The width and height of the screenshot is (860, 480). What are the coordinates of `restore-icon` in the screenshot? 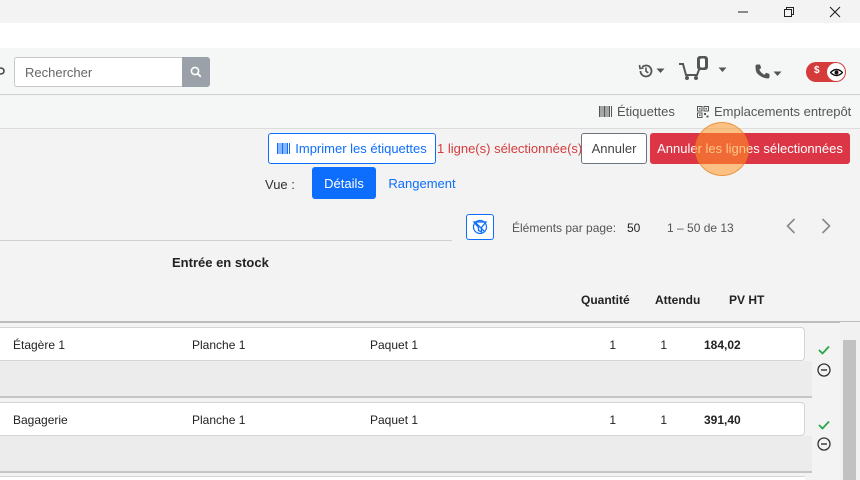 It's located at (789, 11).